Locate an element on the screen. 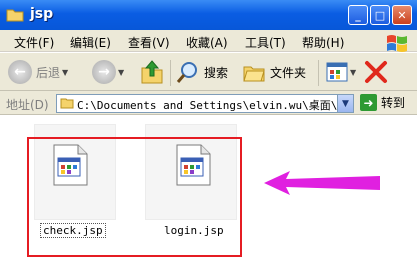 Image resolution: width=417 pixels, height=263 pixels. search-button: 搜索 is located at coordinates (202, 72).